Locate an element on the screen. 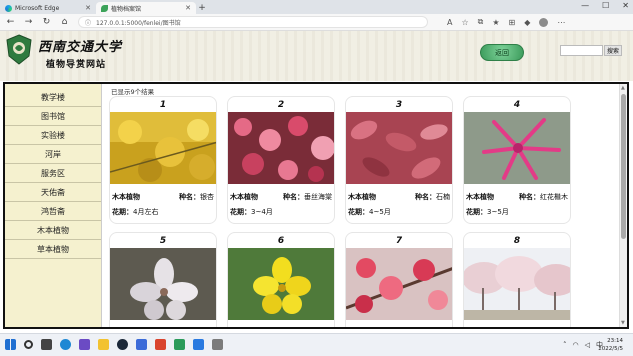 This screenshot has height=356, width=633. pear-blossom-image is located at coordinates (163, 284).